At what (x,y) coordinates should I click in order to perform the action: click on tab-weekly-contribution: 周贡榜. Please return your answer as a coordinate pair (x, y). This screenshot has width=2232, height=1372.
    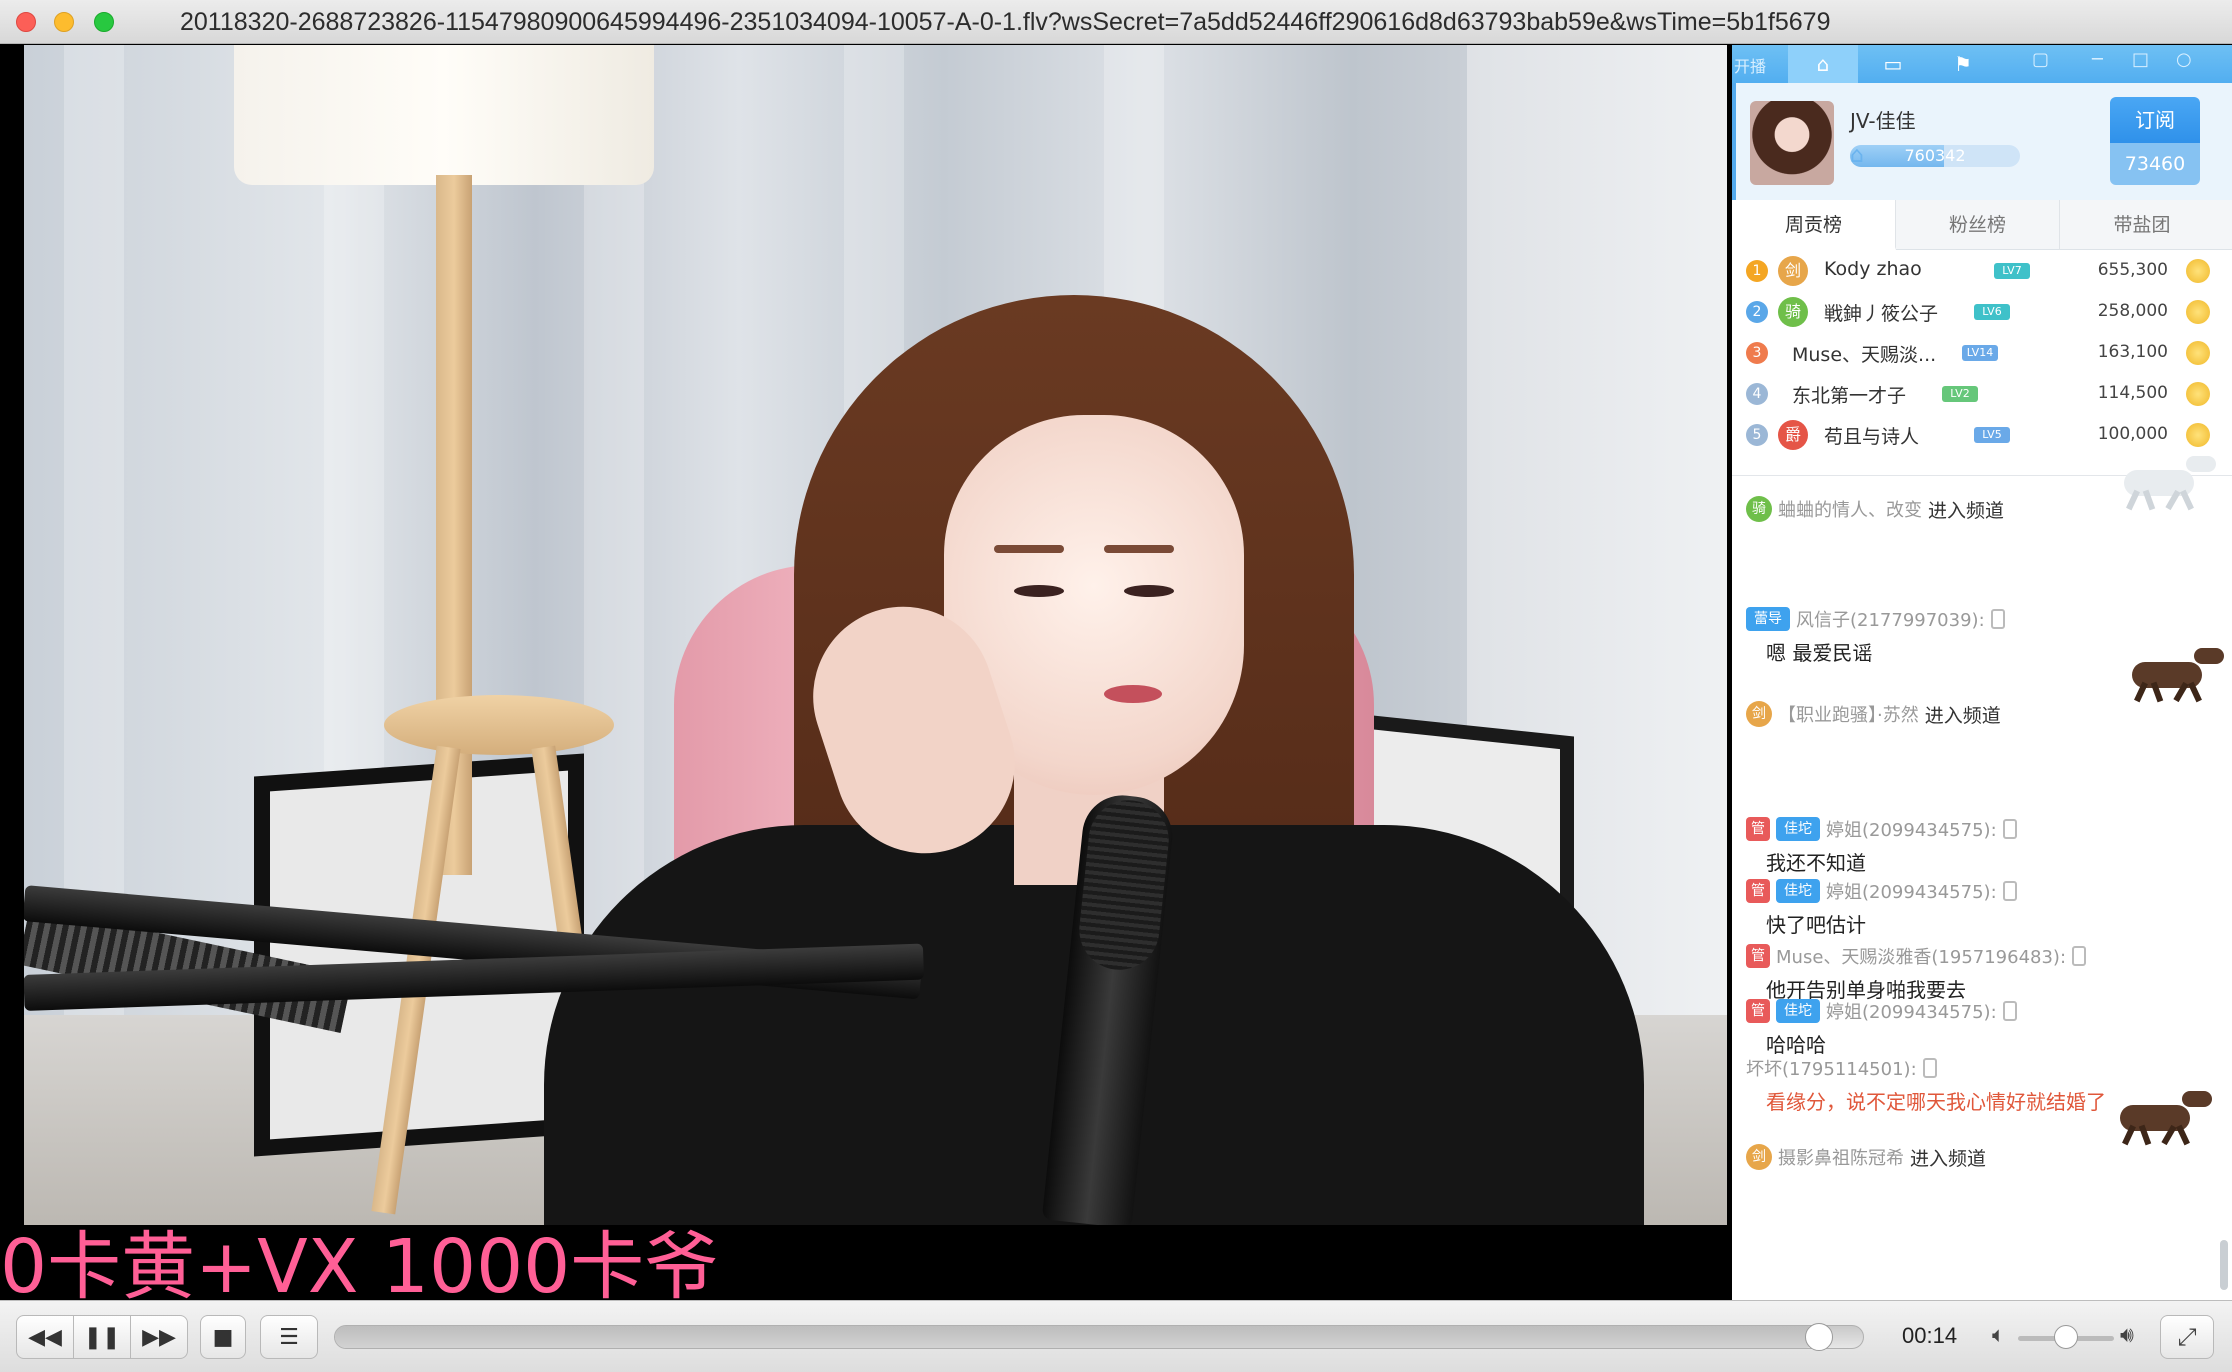
    Looking at the image, I should click on (1814, 225).